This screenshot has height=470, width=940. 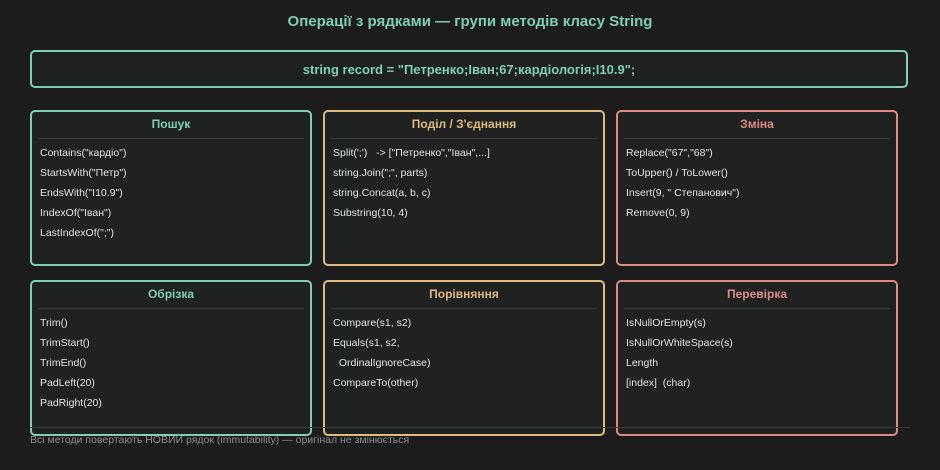 I want to click on method-item: StartsWith("Петр"), so click(x=83, y=173).